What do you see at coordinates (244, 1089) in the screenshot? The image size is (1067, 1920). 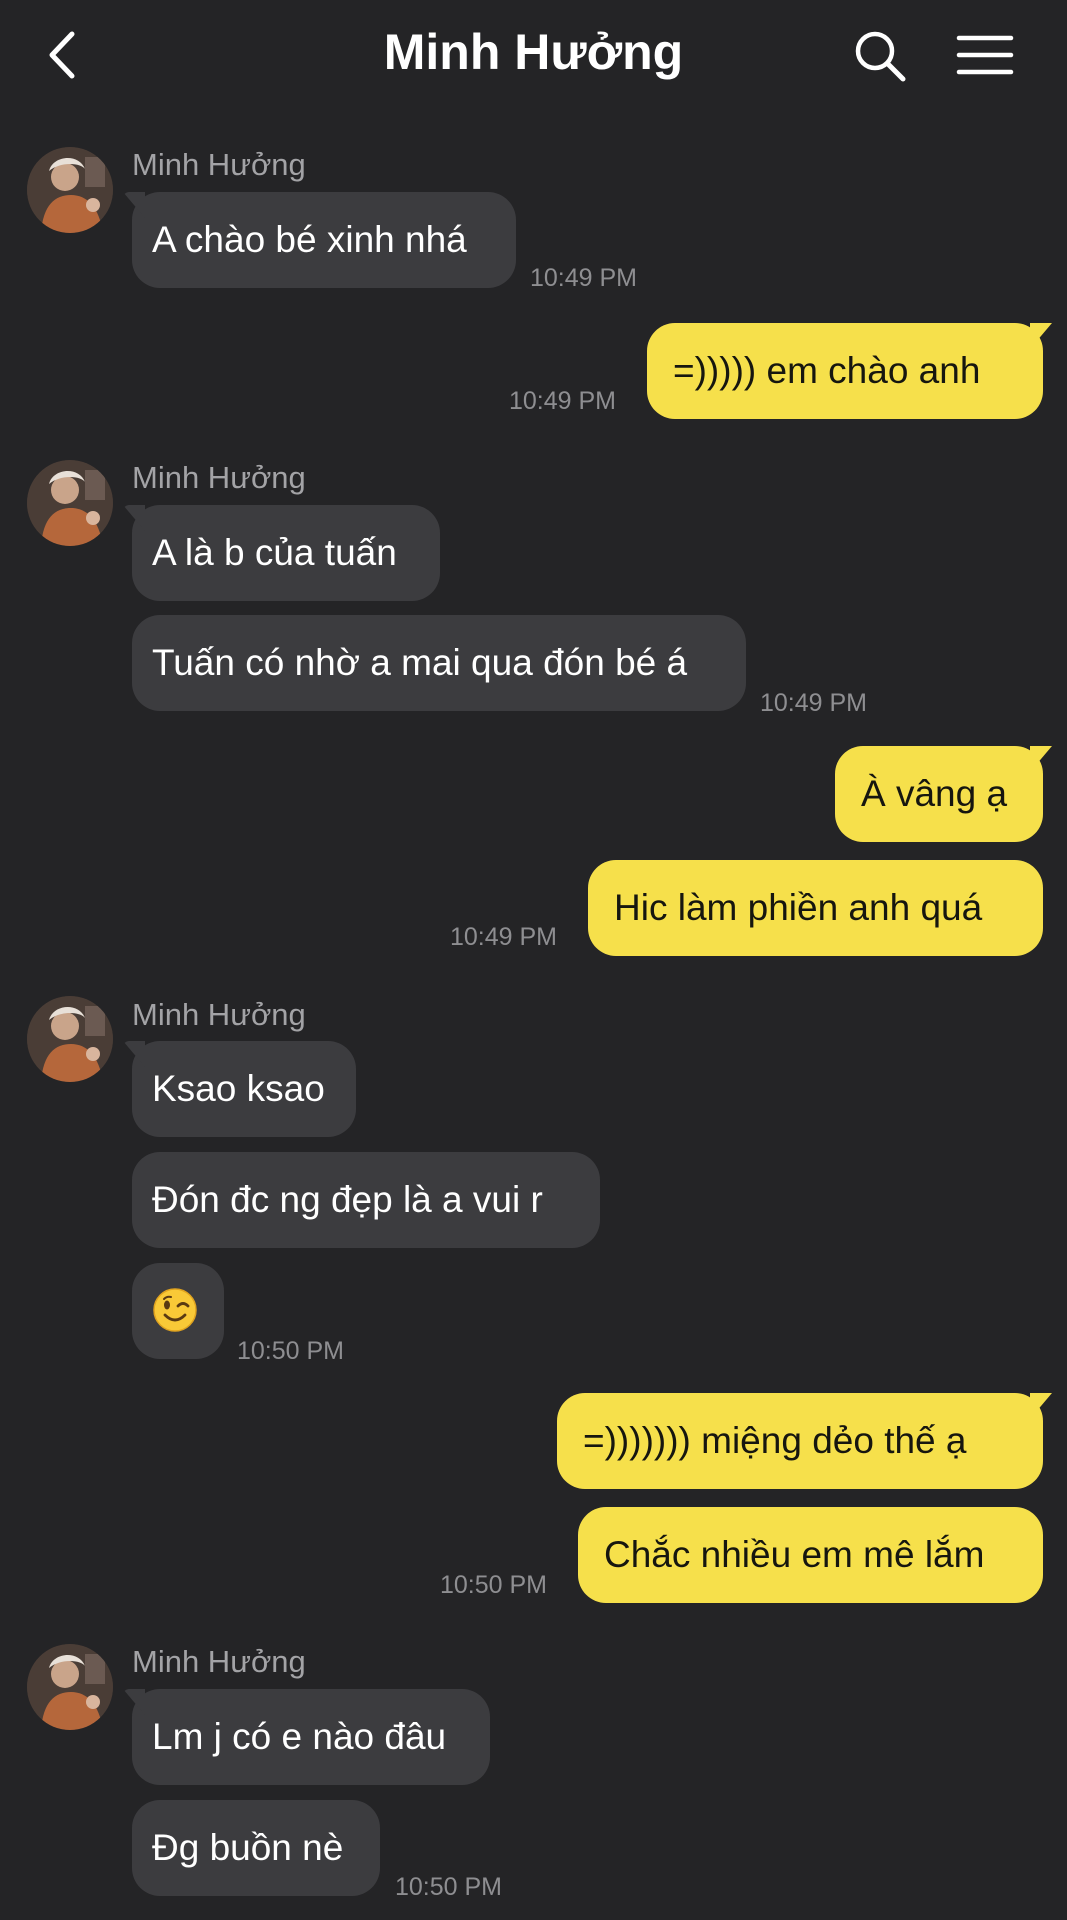 I see `incoming-message-bubble: Ksao ksao` at bounding box center [244, 1089].